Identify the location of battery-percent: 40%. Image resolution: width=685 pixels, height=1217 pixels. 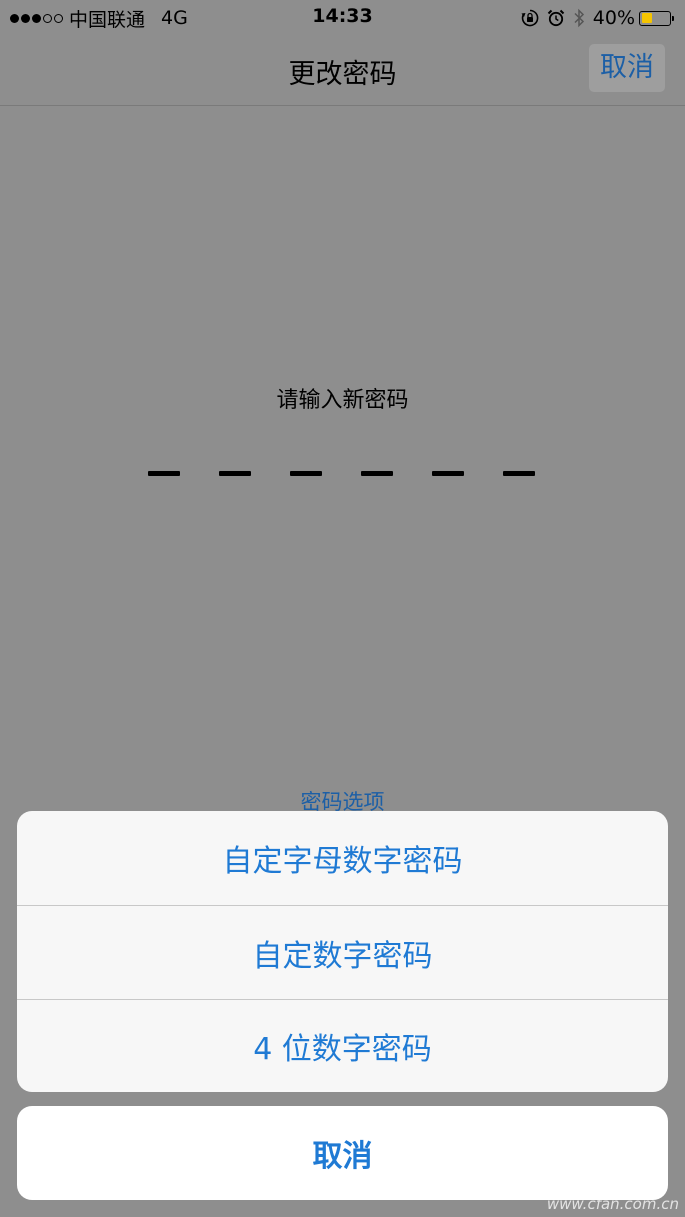
(613, 18).